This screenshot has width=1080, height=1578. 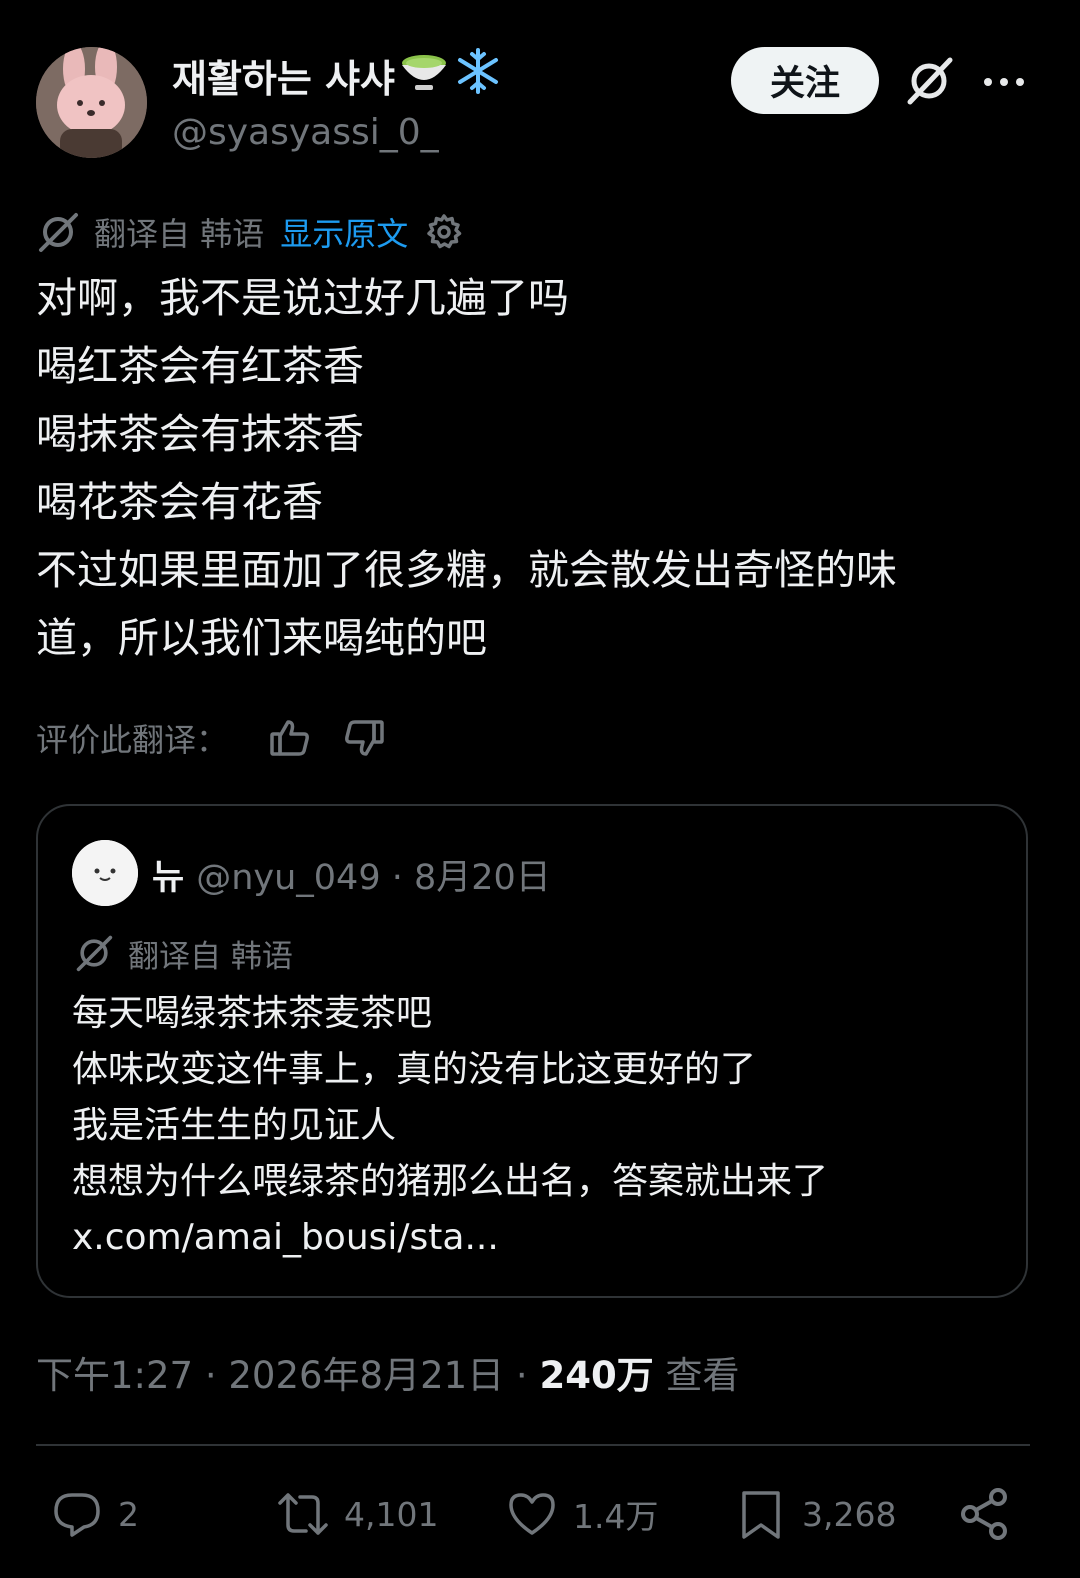 What do you see at coordinates (210, 956) in the screenshot?
I see `quoted-translation-text: 翻译自 韩语` at bounding box center [210, 956].